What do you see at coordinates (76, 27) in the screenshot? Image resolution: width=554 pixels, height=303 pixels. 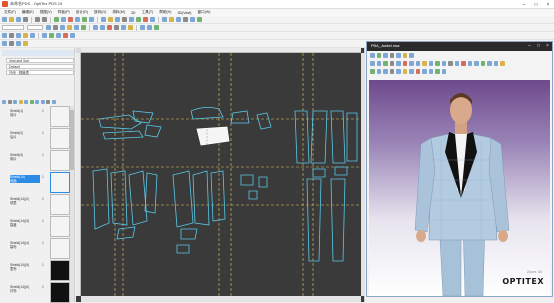 I see `rectangle-icon` at bounding box center [76, 27].